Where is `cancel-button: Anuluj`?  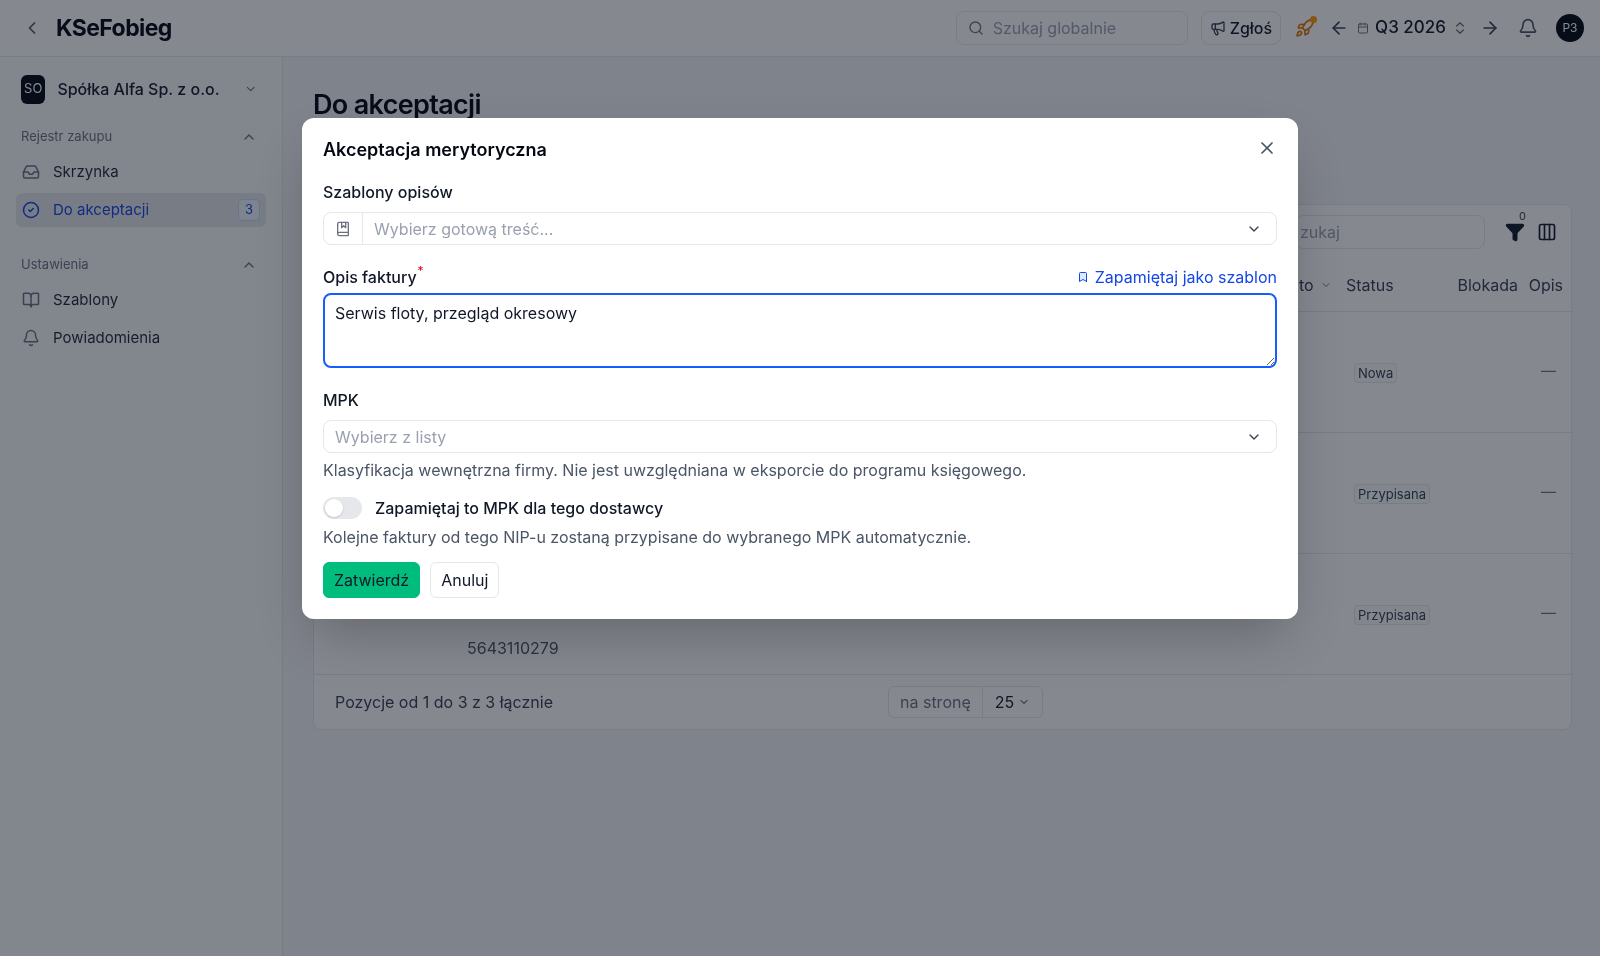 cancel-button: Anuluj is located at coordinates (465, 580).